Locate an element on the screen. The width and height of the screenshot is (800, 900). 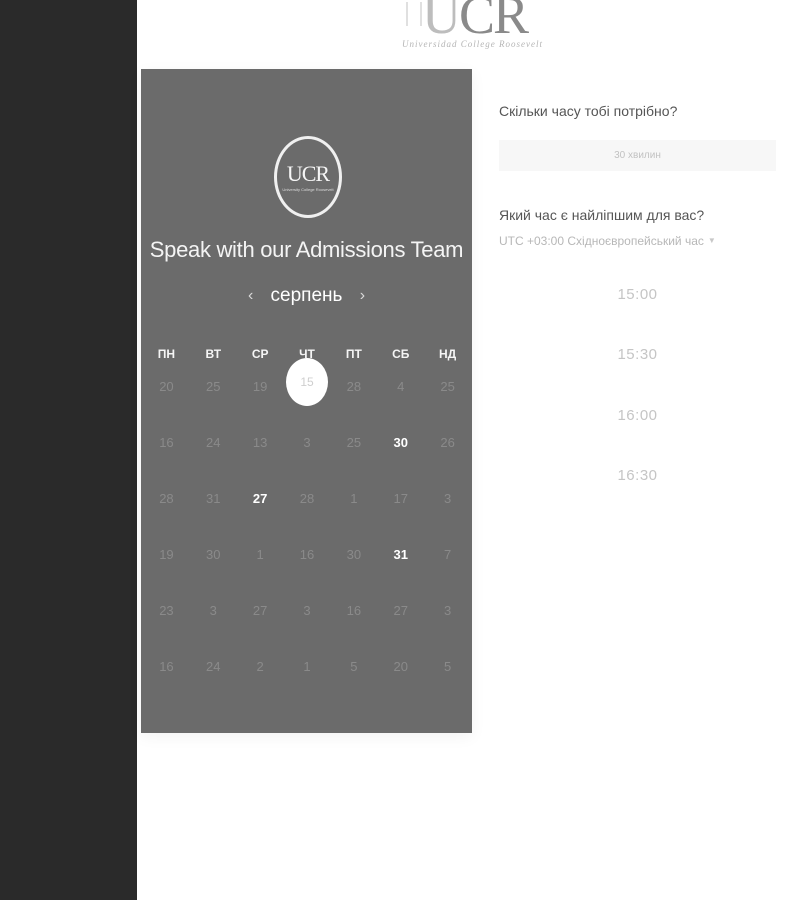
calendar-day-selected: 15 is located at coordinates (307, 386).